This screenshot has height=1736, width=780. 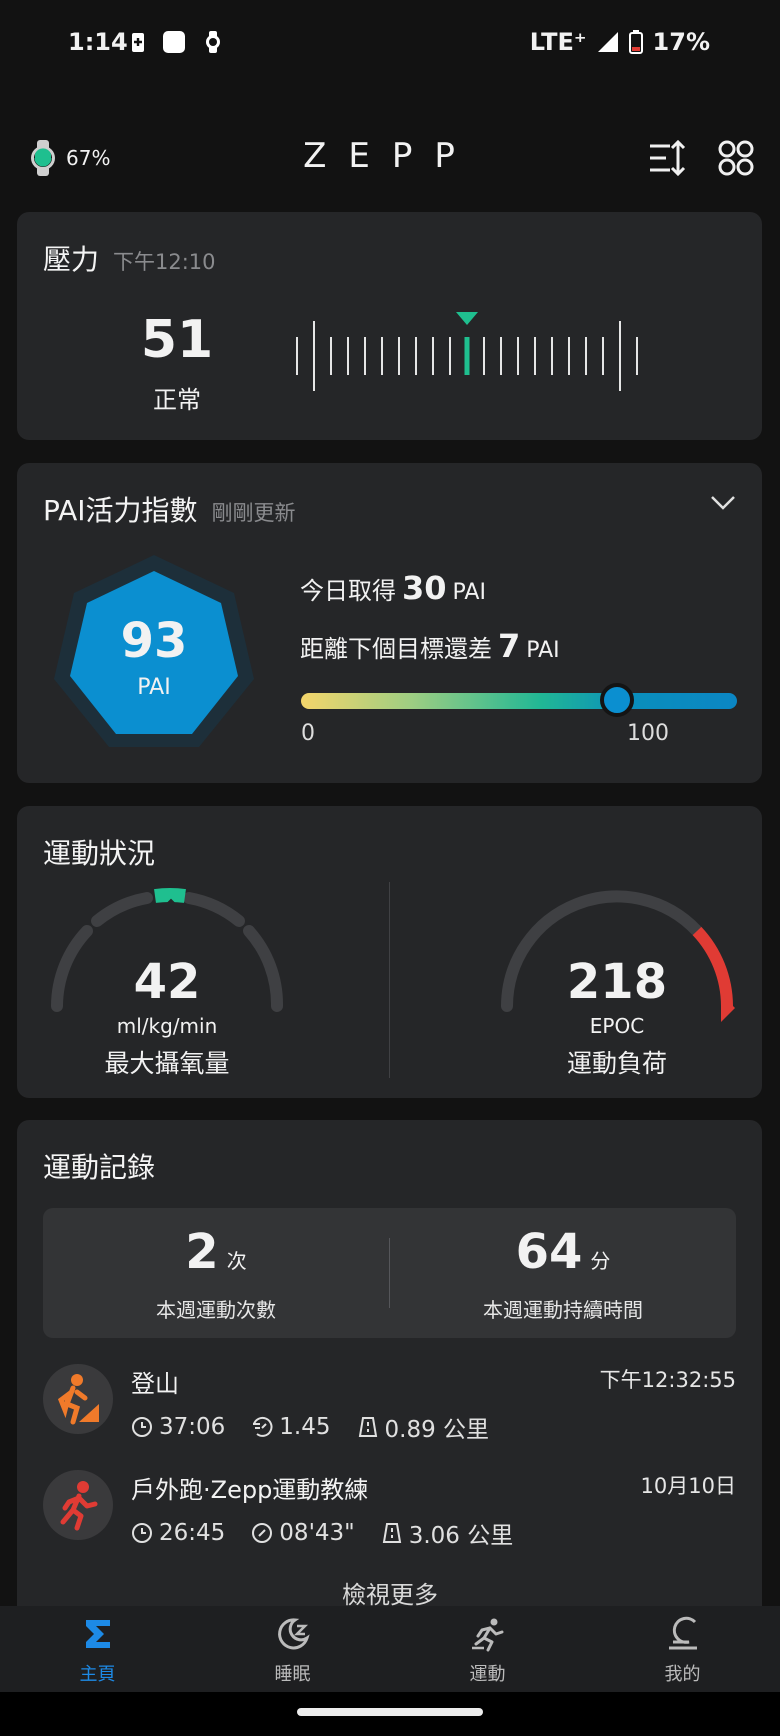 I want to click on pai-today-label: 今日取得, so click(x=348, y=591).